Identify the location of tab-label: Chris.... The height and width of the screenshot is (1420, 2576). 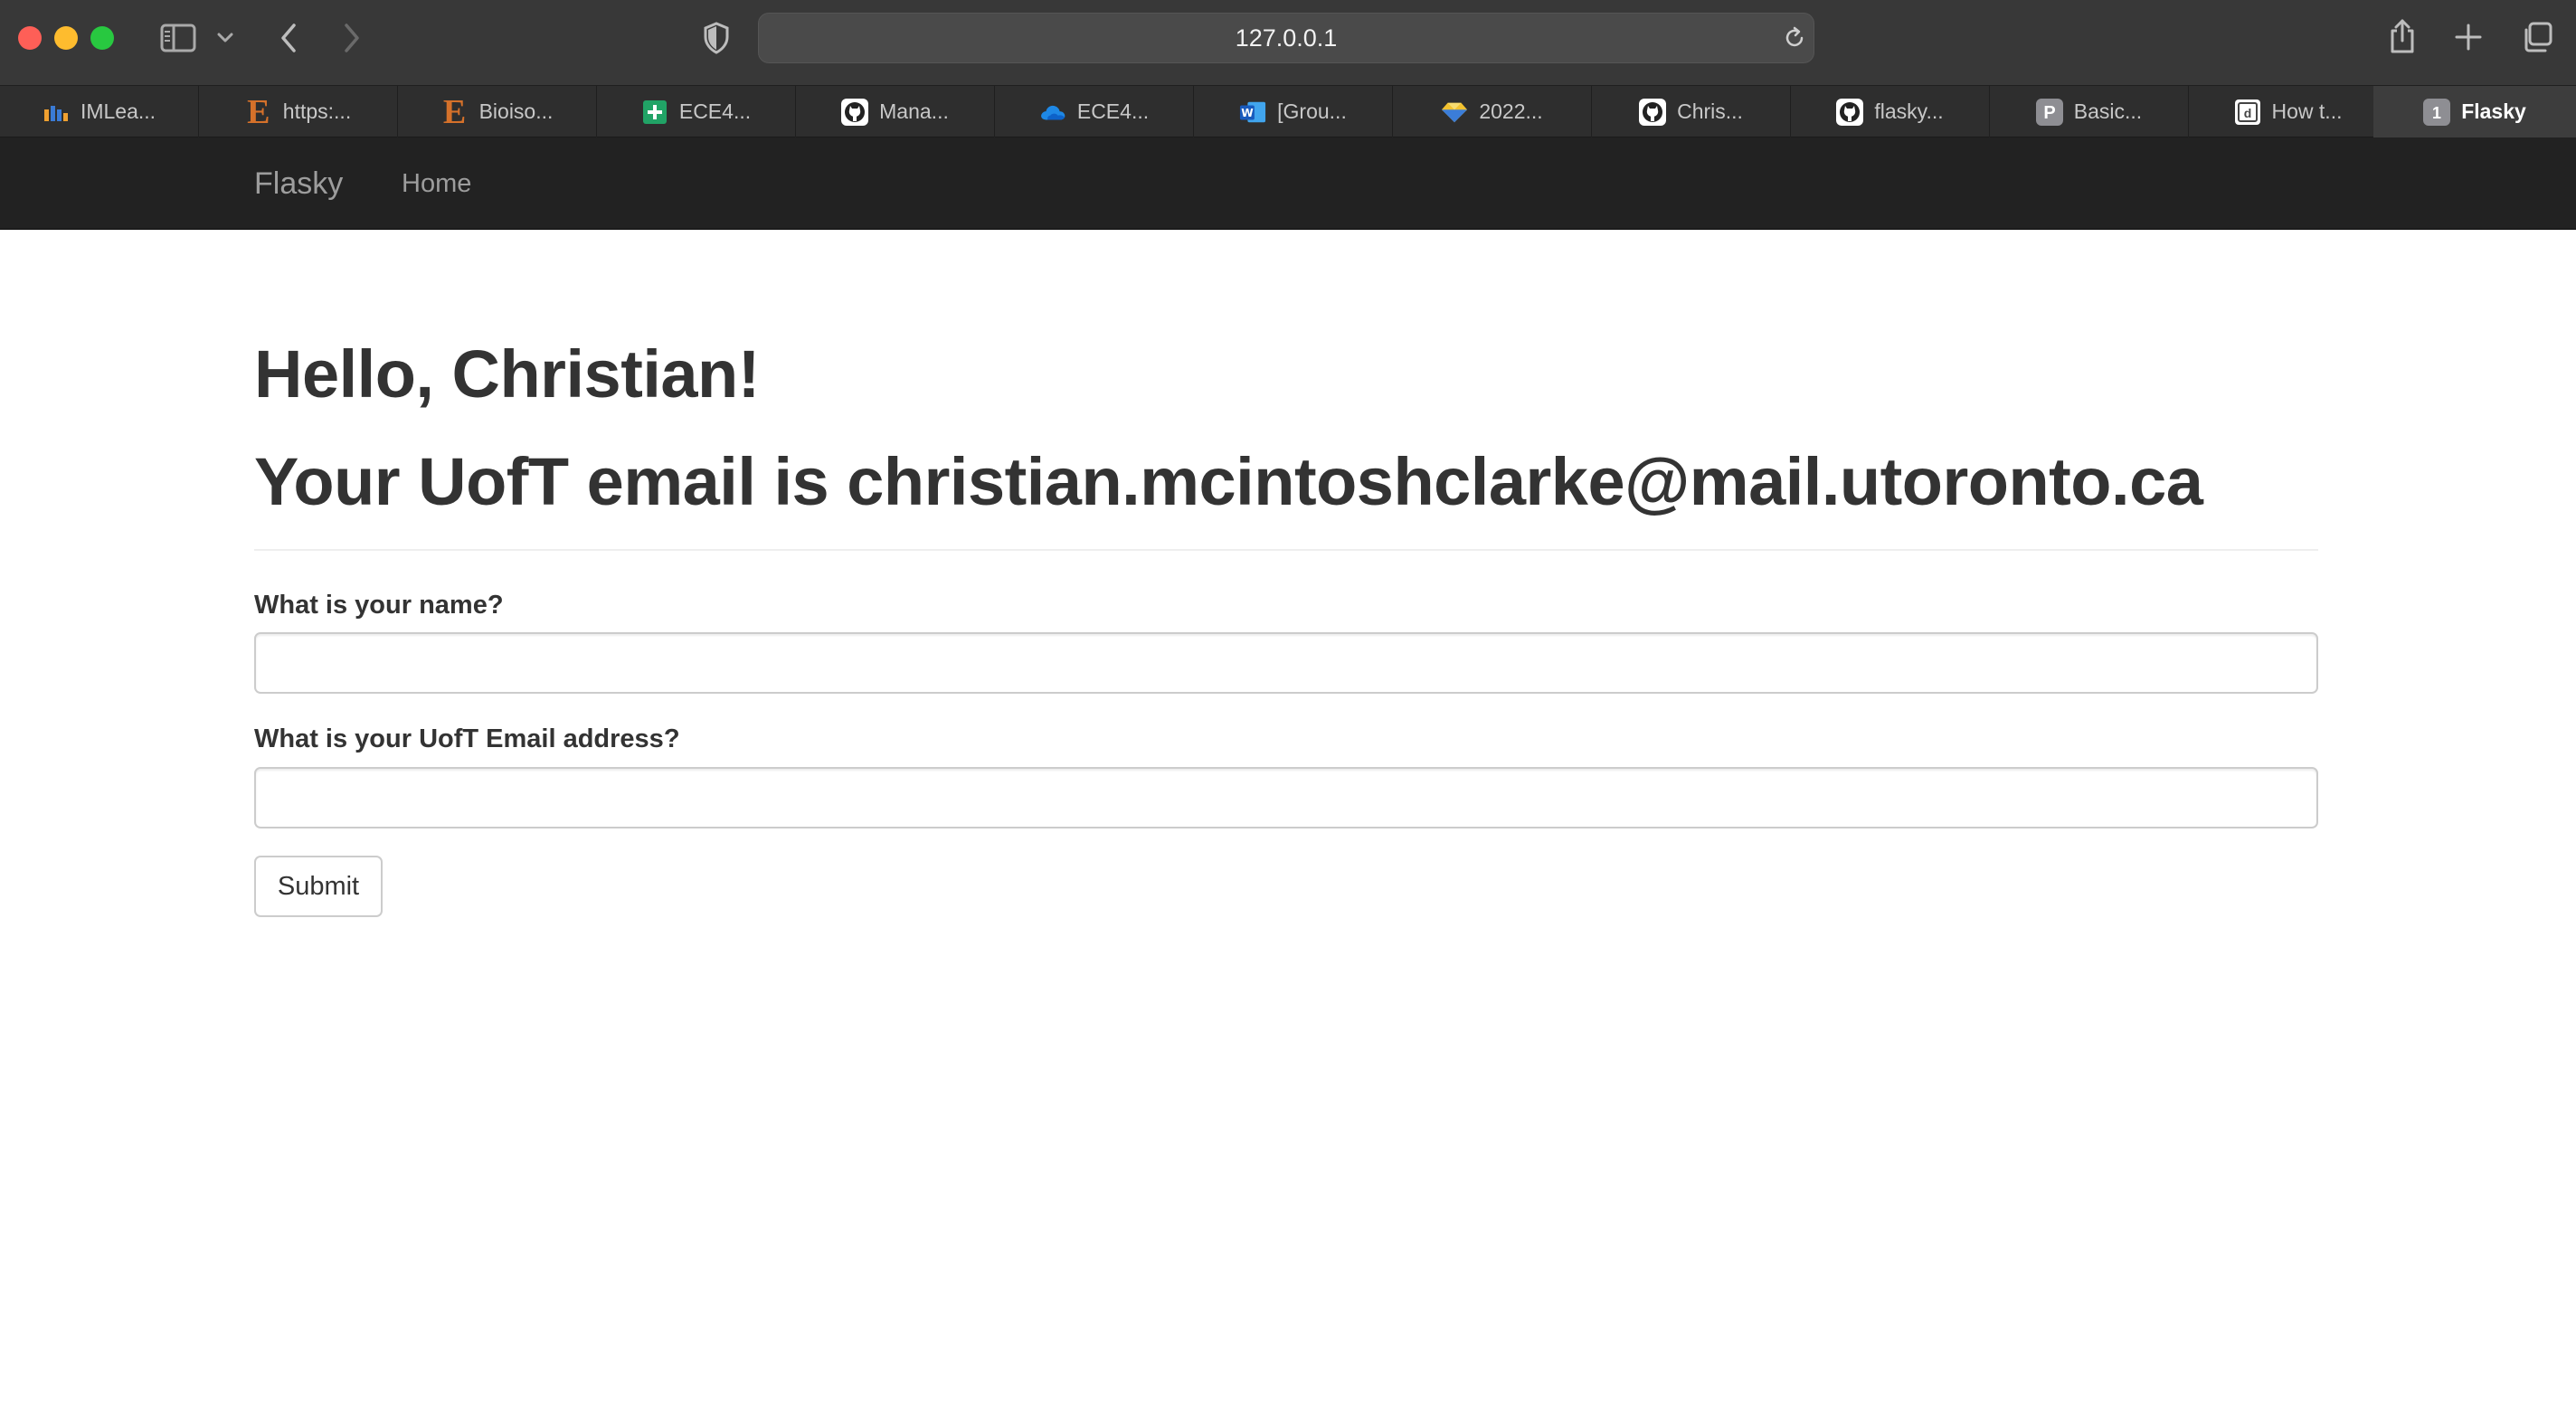
(1710, 111).